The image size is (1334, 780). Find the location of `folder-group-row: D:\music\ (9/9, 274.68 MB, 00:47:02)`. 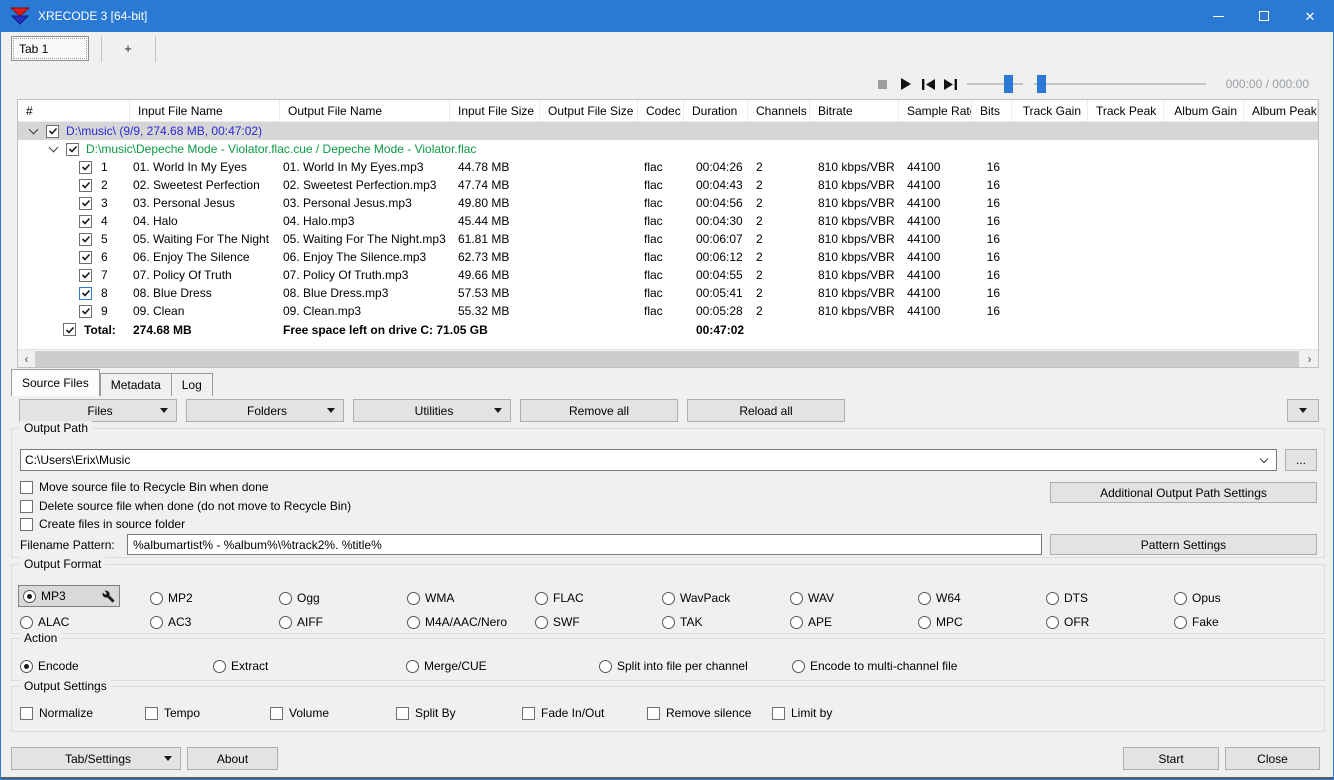

folder-group-row: D:\music\ (9/9, 274.68 MB, 00:47:02) is located at coordinates (668, 131).